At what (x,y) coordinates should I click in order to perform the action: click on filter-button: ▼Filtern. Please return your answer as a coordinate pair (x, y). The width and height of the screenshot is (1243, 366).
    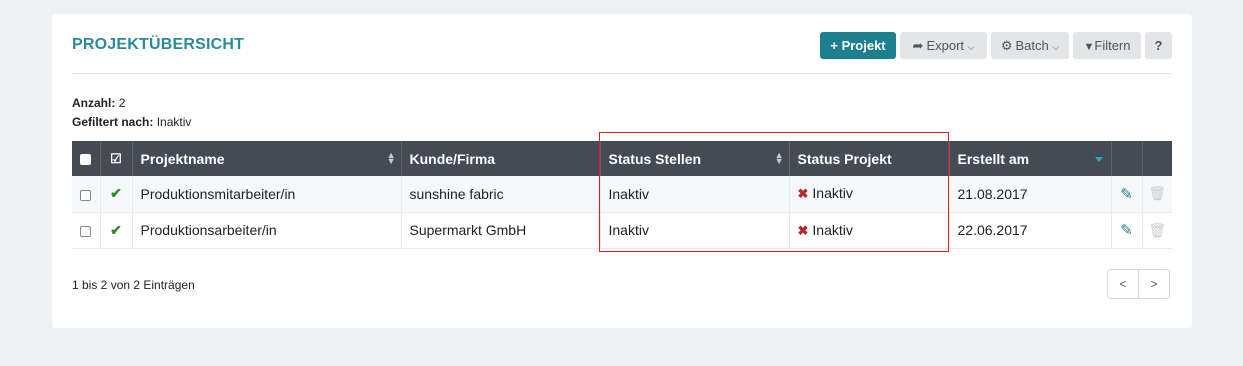
    Looking at the image, I should click on (1107, 45).